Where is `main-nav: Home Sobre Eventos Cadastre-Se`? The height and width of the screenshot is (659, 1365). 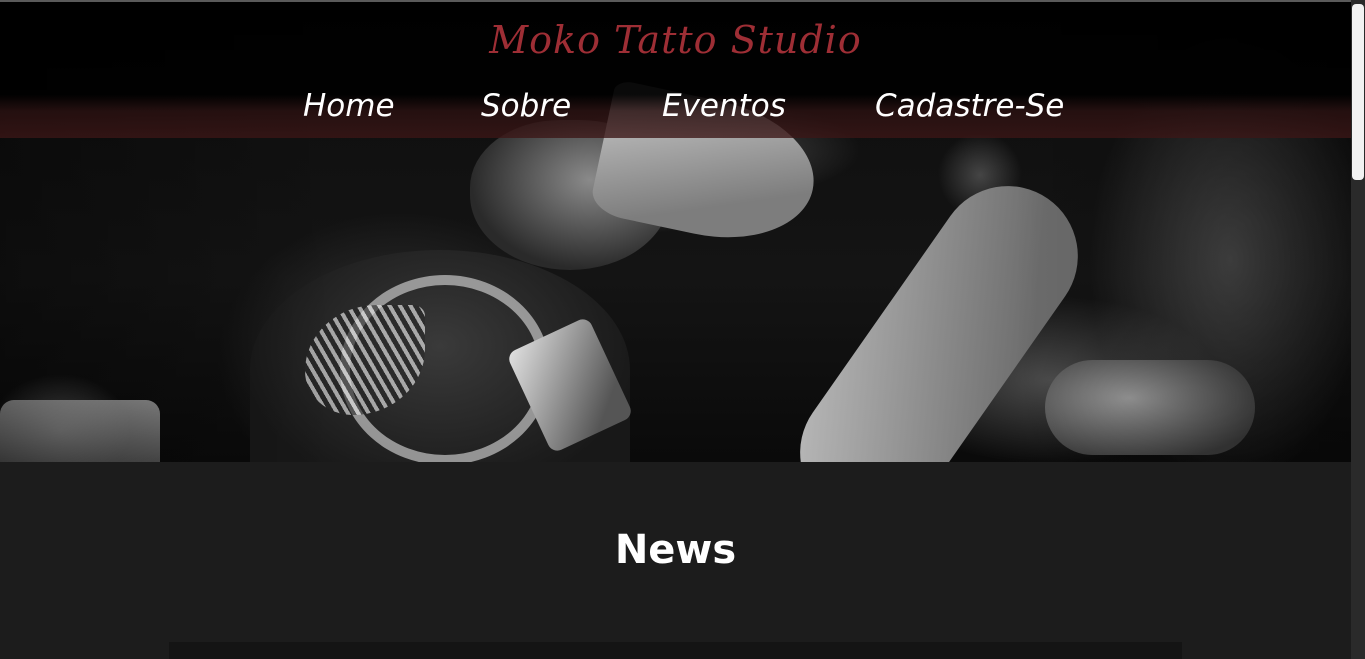
main-nav: Home Sobre Eventos Cadastre-Se is located at coordinates (675, 107).